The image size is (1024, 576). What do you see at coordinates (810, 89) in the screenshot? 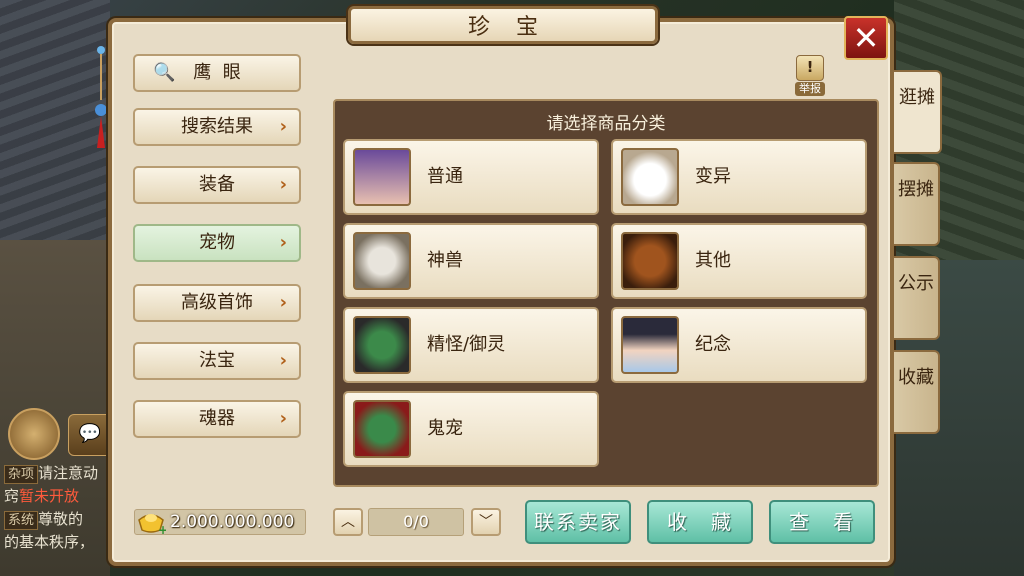
I see `report-label: 举报` at bounding box center [810, 89].